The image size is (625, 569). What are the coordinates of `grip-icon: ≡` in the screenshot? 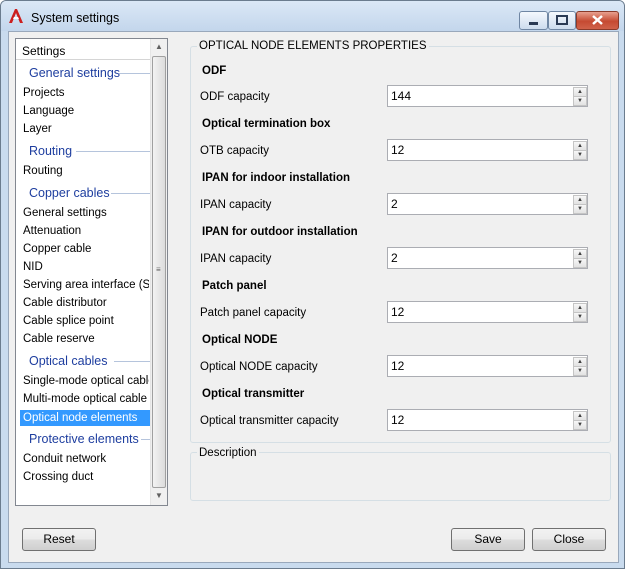 It's located at (158, 269).